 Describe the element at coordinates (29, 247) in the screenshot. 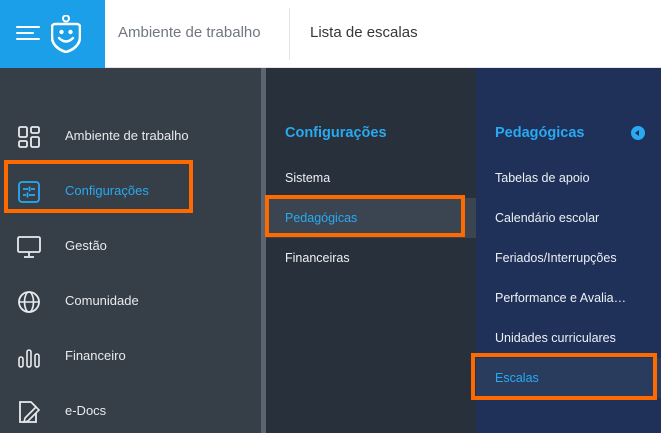

I see `monitor-icon` at that location.